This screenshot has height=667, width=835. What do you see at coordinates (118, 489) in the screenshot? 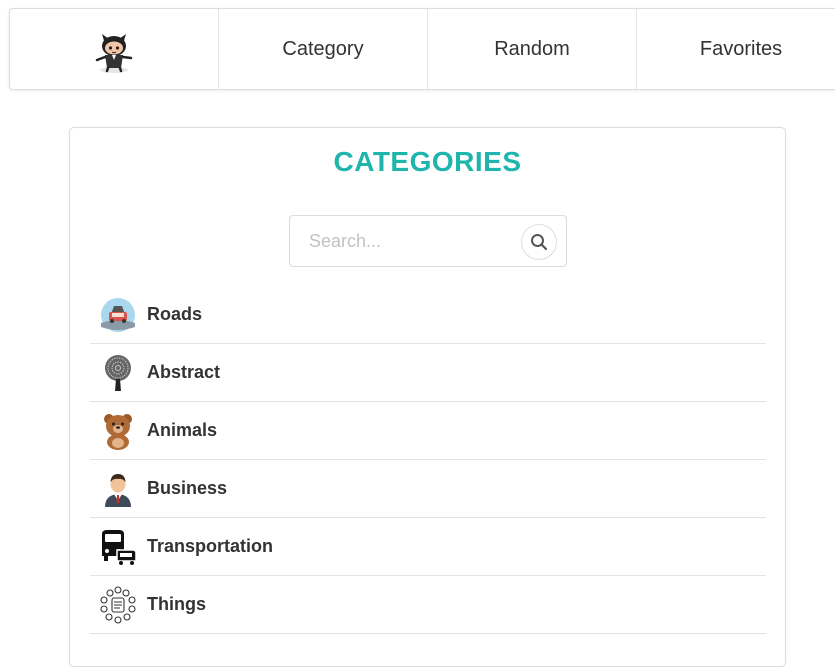
I see `businessman-icon` at bounding box center [118, 489].